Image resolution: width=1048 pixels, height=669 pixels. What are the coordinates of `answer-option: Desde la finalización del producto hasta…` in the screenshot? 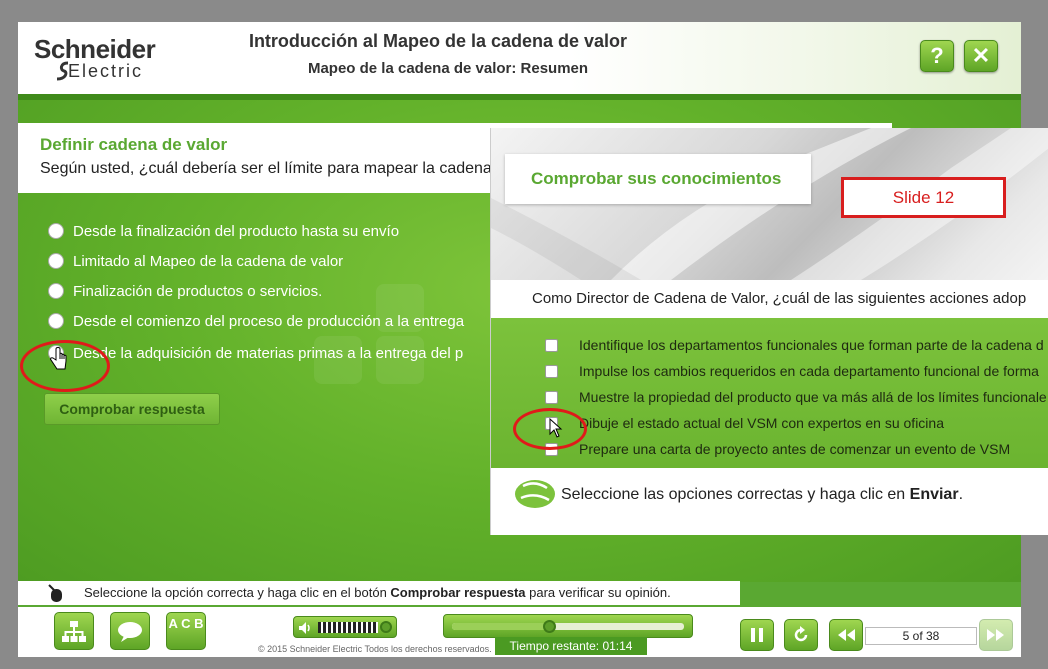 It's located at (223, 231).